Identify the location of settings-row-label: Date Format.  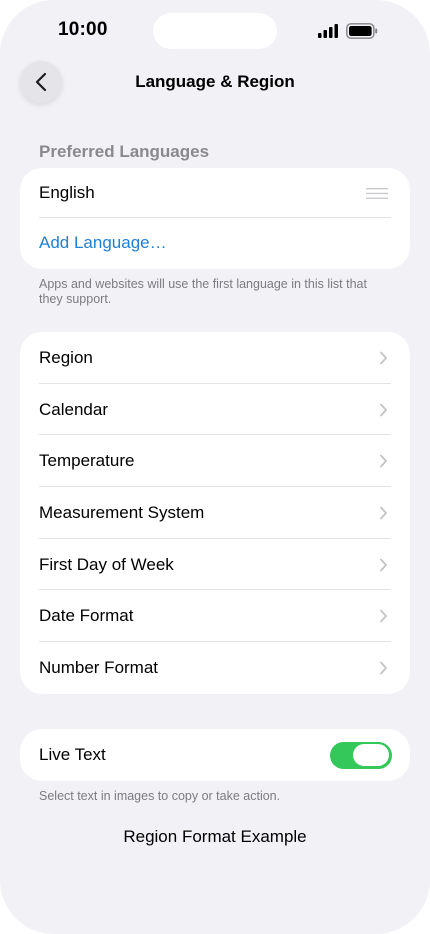
(86, 616).